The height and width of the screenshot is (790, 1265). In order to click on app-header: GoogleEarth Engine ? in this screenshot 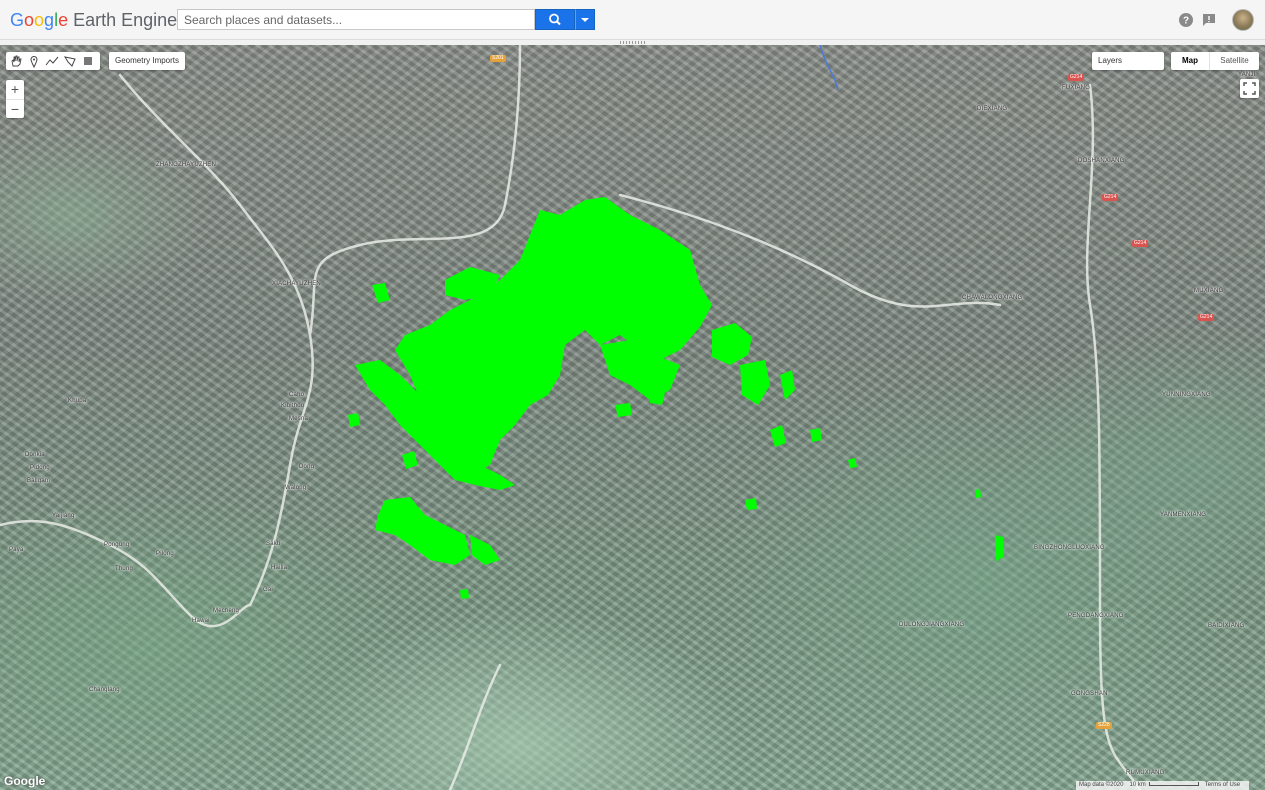, I will do `click(632, 20)`.